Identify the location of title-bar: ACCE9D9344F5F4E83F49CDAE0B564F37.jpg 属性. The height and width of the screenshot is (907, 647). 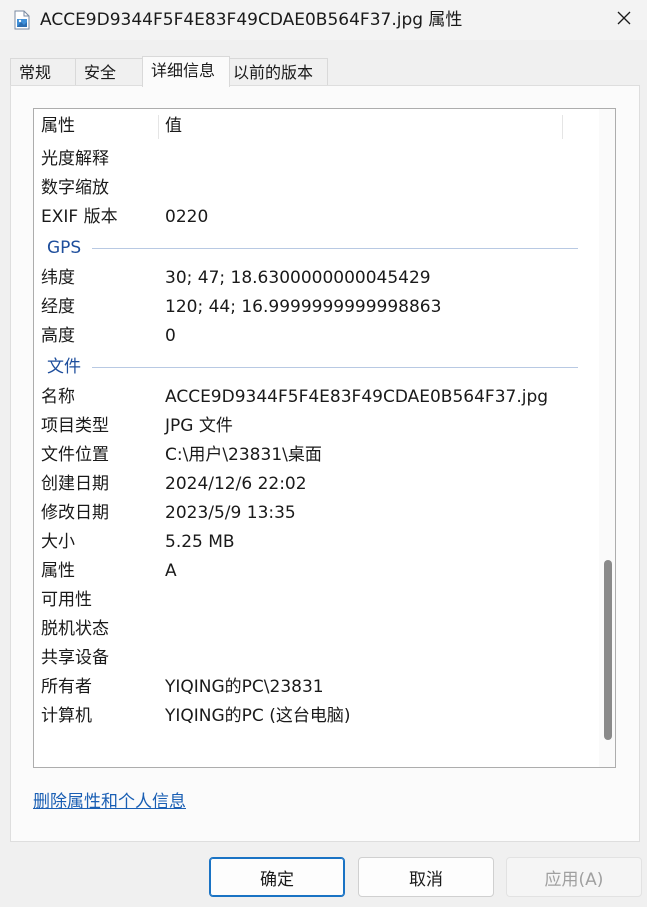
(323, 20).